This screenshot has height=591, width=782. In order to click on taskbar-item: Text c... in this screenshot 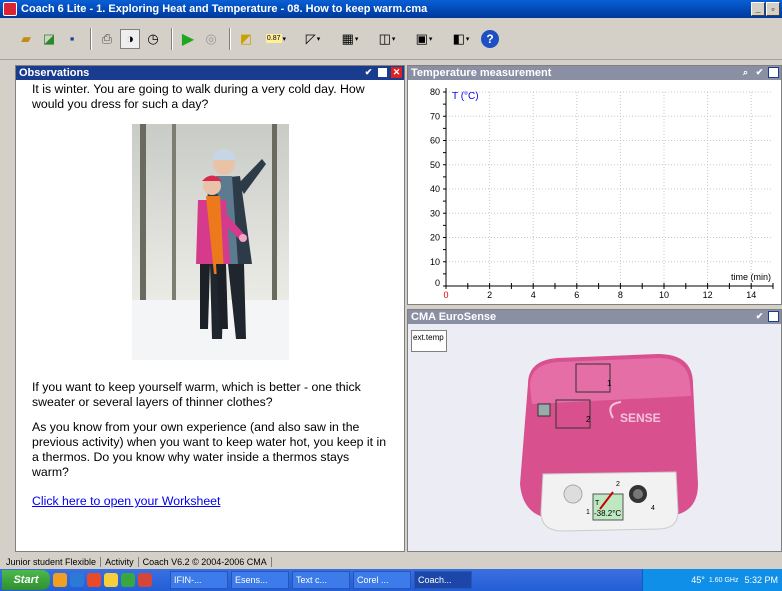, I will do `click(321, 580)`.